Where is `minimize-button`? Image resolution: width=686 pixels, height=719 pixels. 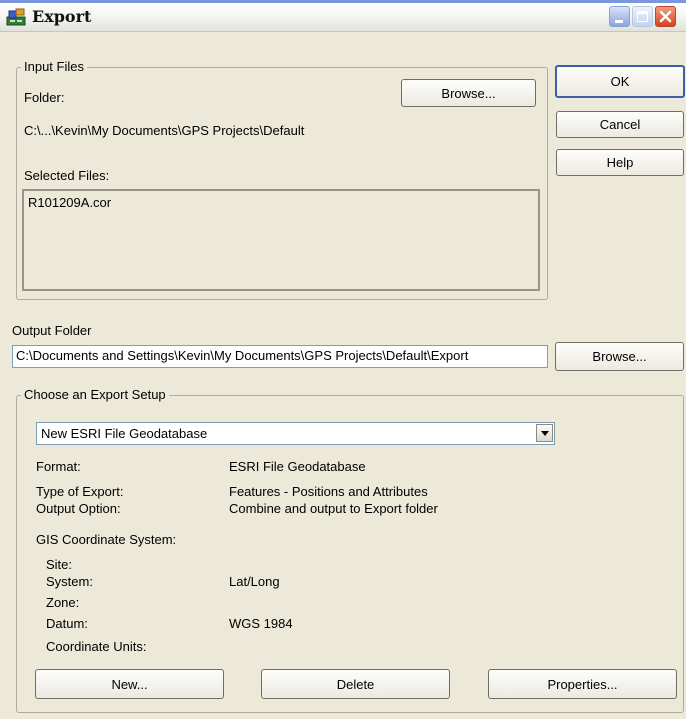
minimize-button is located at coordinates (619, 16).